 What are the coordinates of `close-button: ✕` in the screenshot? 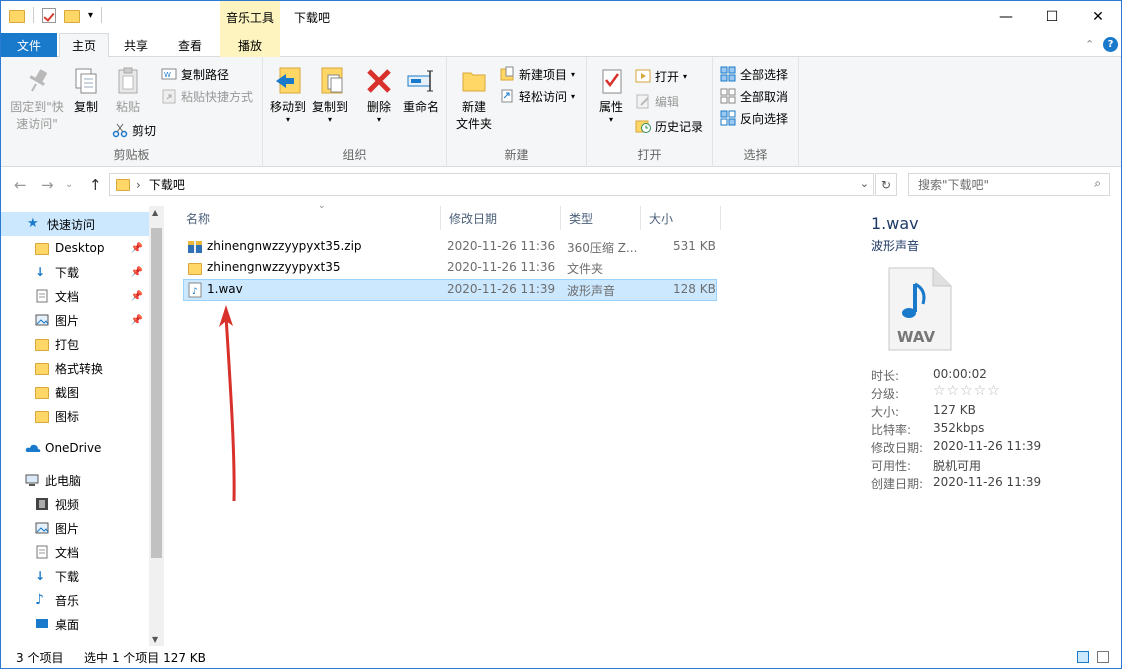 It's located at (1098, 17).